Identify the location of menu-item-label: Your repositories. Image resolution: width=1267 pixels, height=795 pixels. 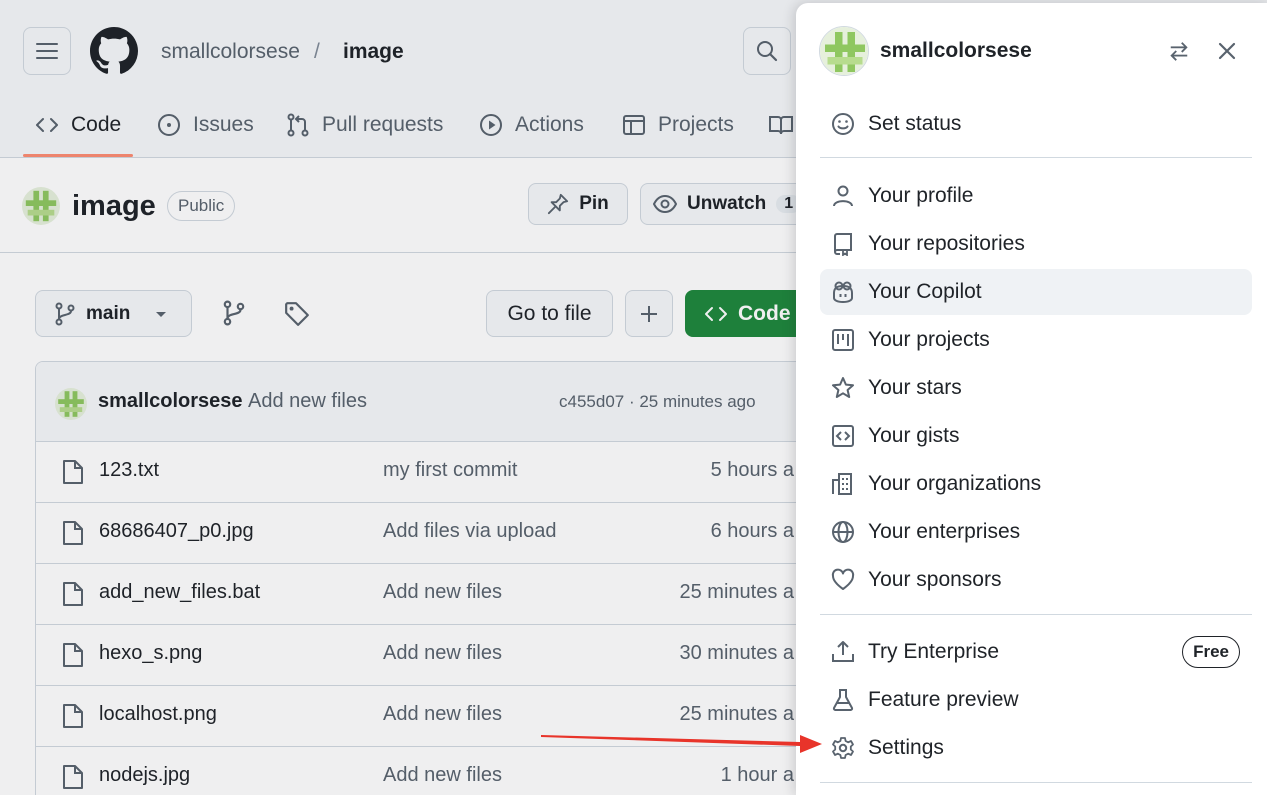
(946, 243).